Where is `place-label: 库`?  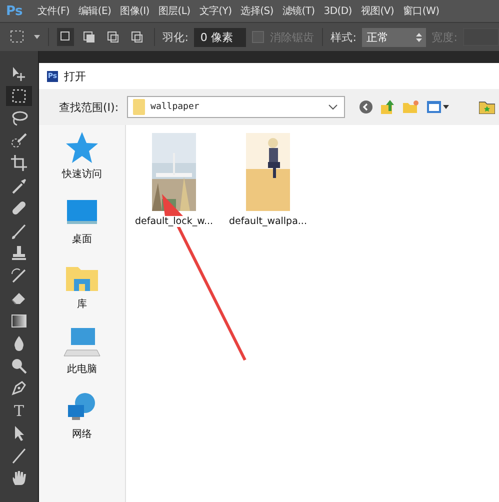 place-label: 库 is located at coordinates (82, 304).